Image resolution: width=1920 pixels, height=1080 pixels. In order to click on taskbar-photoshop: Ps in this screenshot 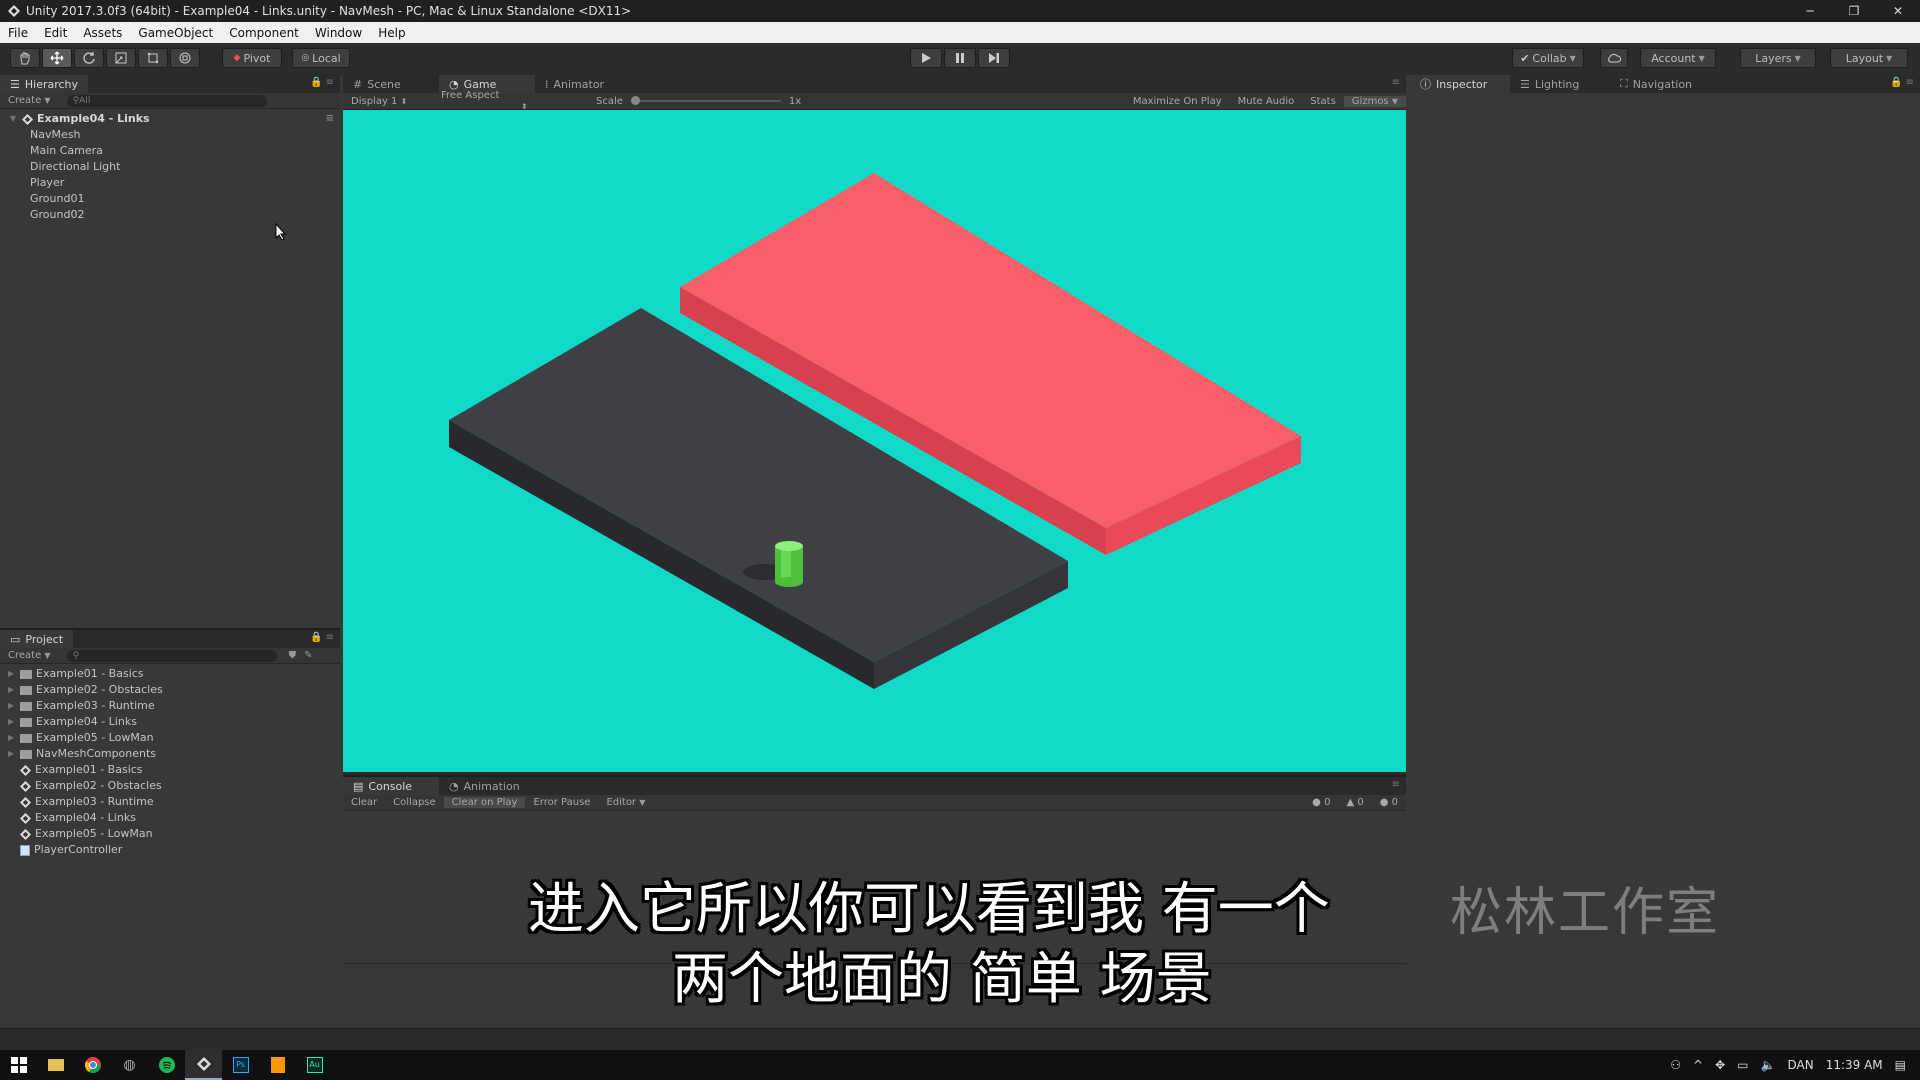, I will do `click(240, 1065)`.